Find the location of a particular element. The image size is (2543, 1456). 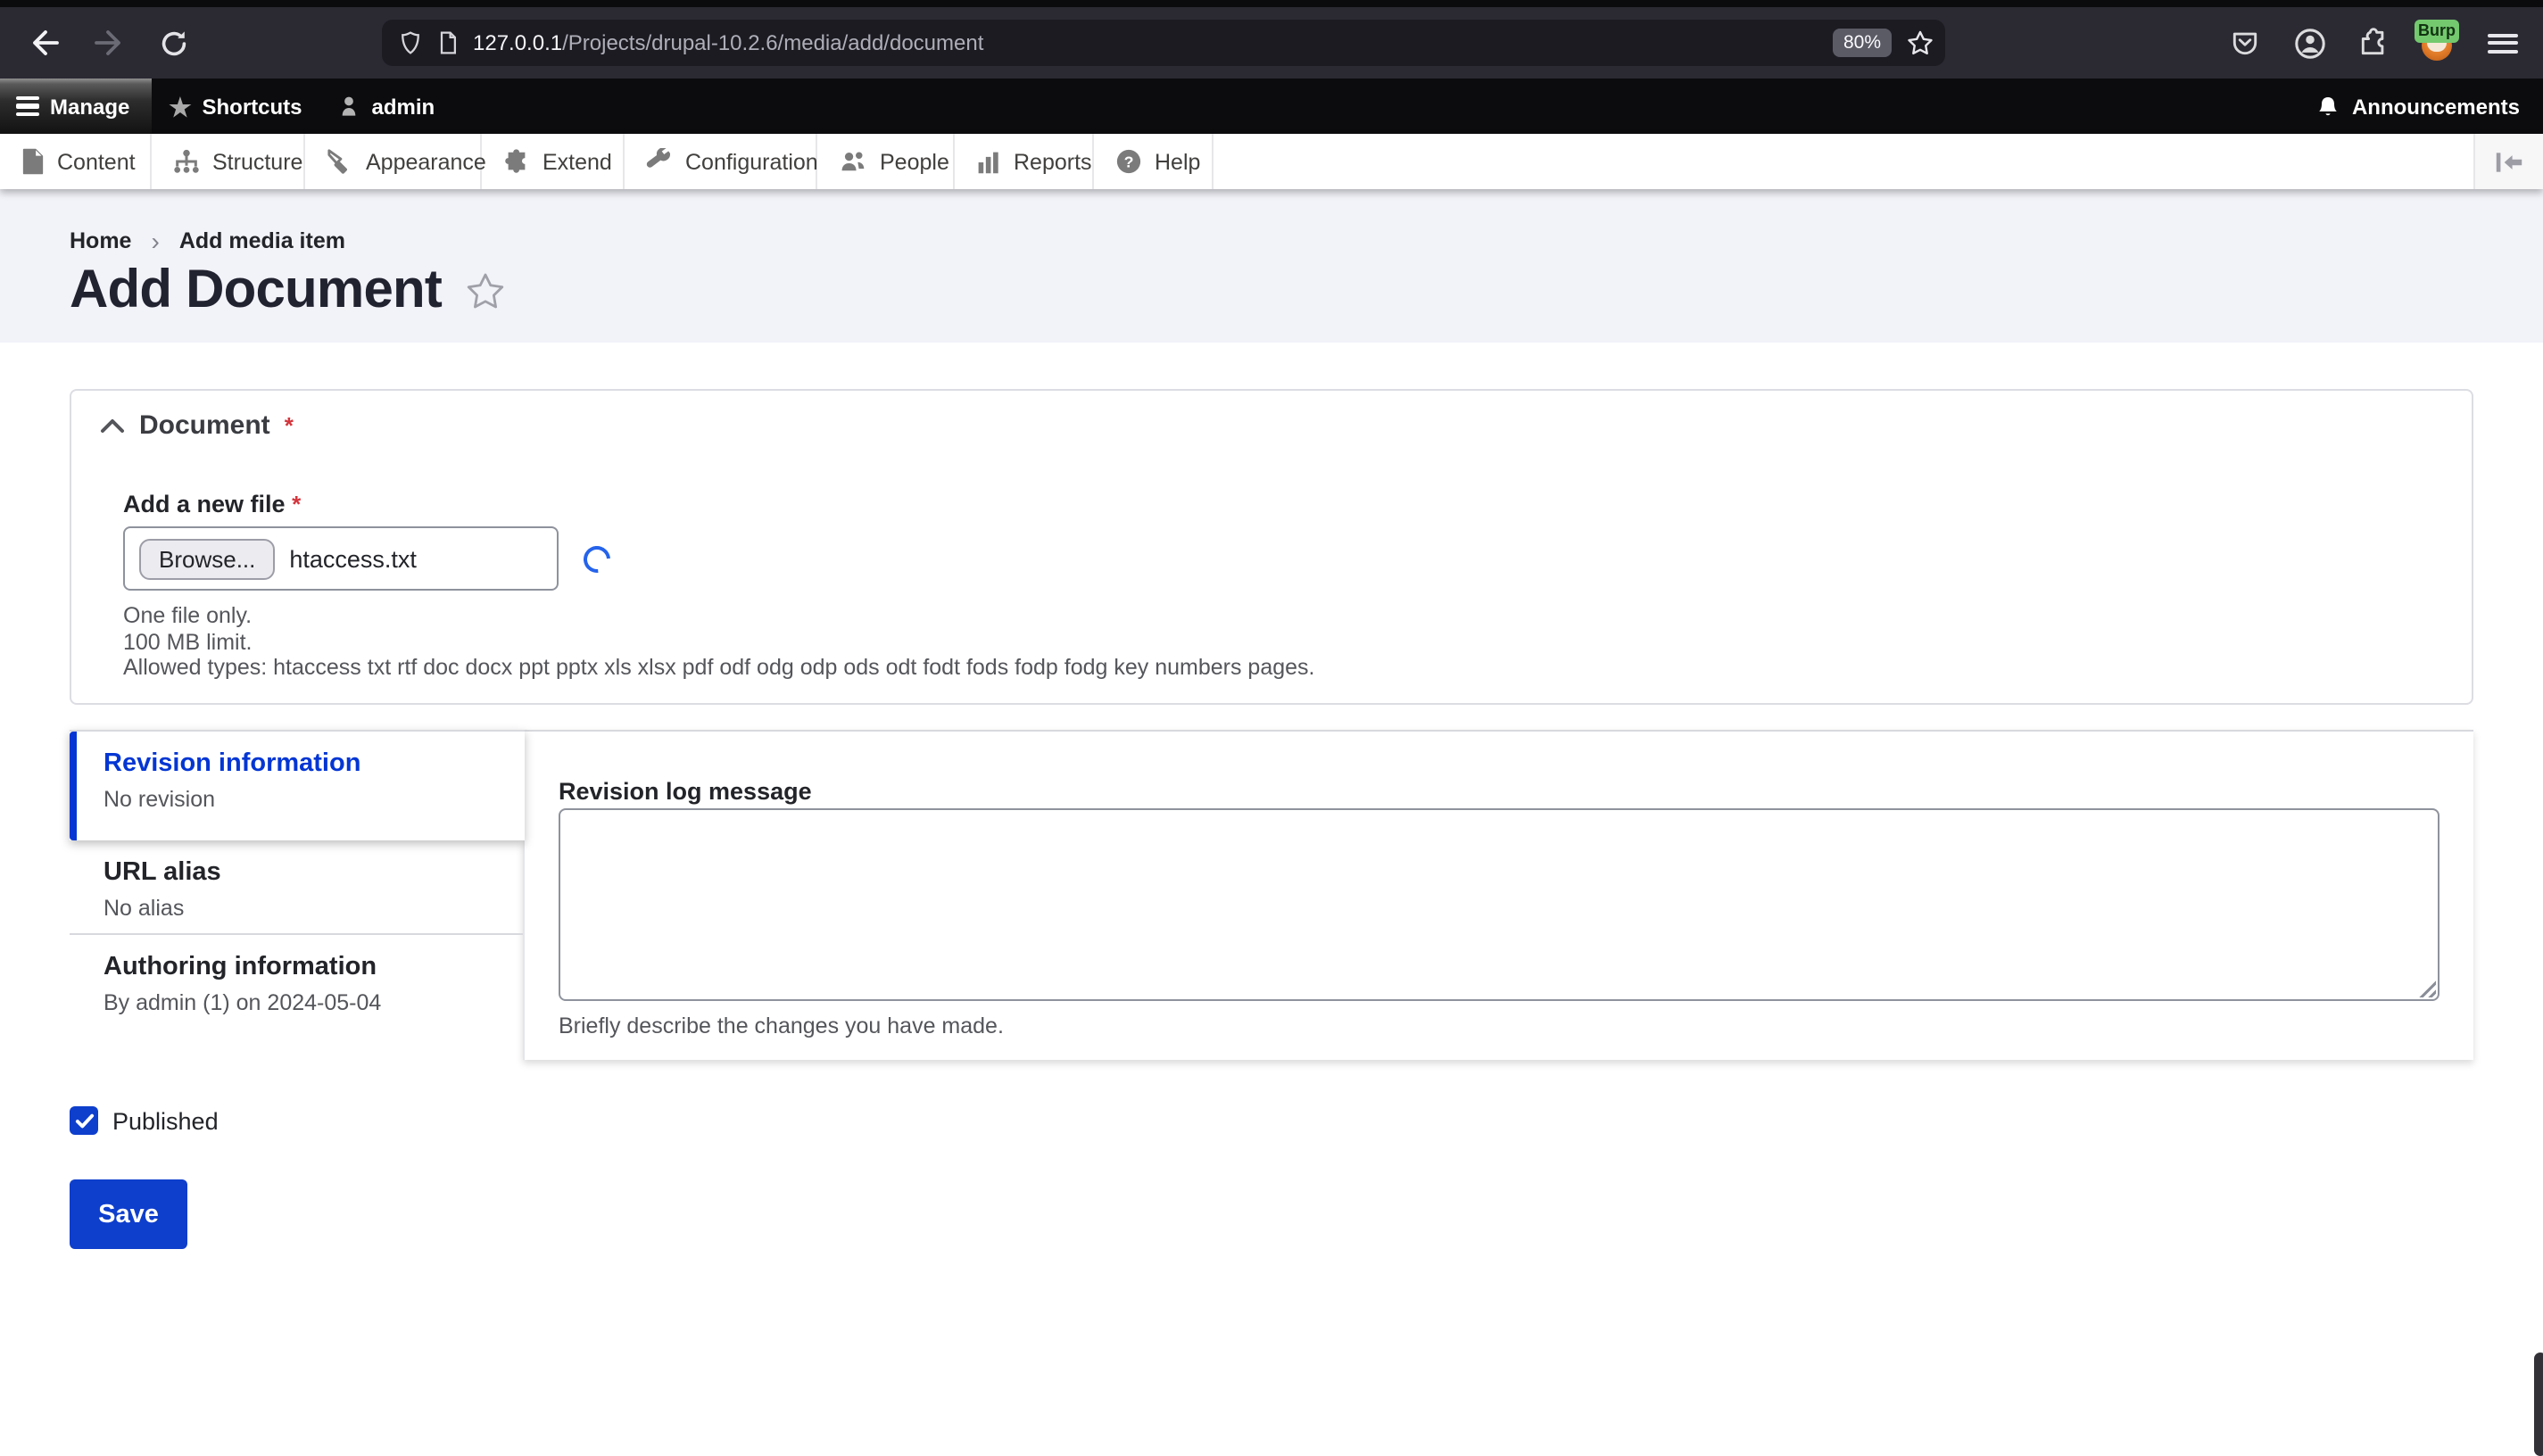

menu-item-label: Structure is located at coordinates (257, 161).